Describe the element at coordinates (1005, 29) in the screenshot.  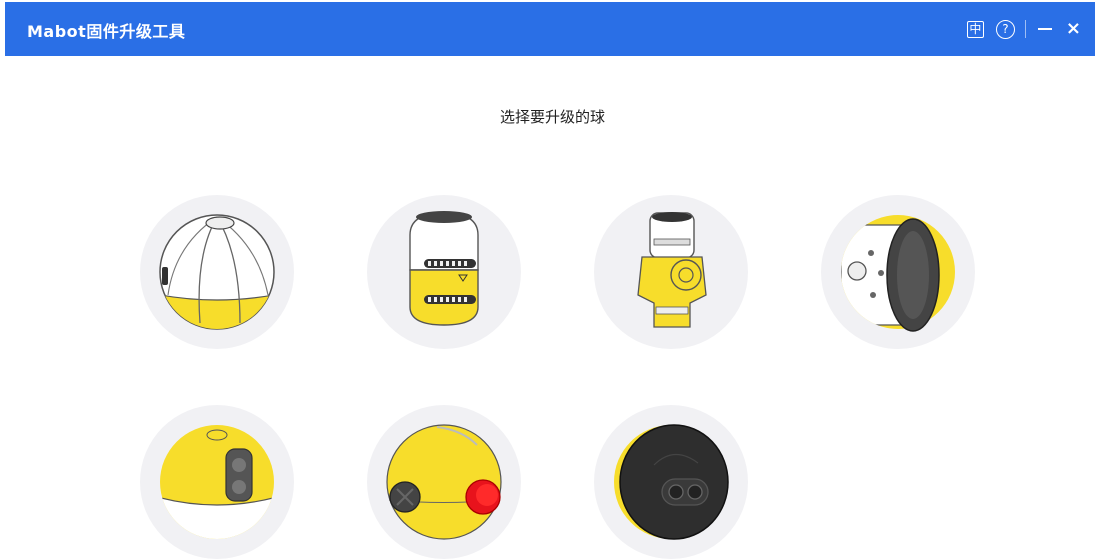
I see `help-button: ?` at that location.